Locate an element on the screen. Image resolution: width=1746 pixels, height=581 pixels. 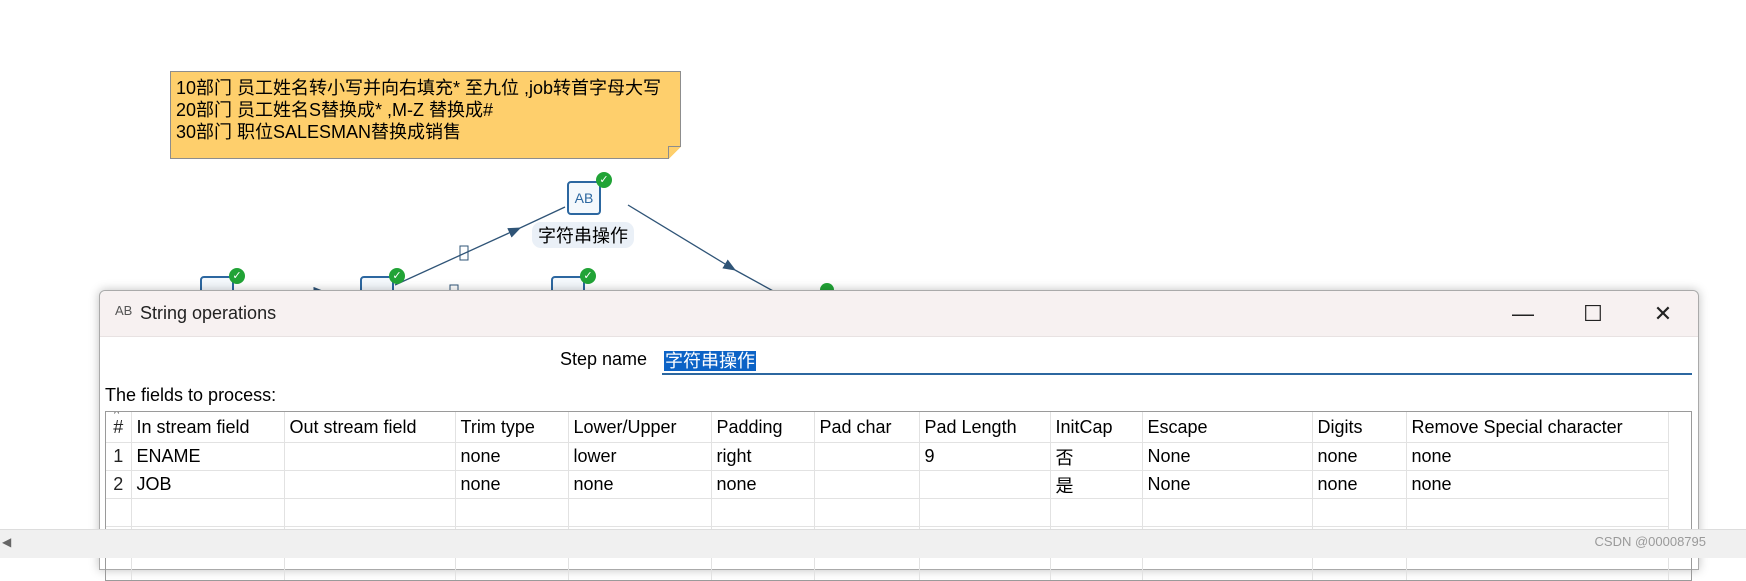
close-button: ✕ is located at coordinates (1663, 313).